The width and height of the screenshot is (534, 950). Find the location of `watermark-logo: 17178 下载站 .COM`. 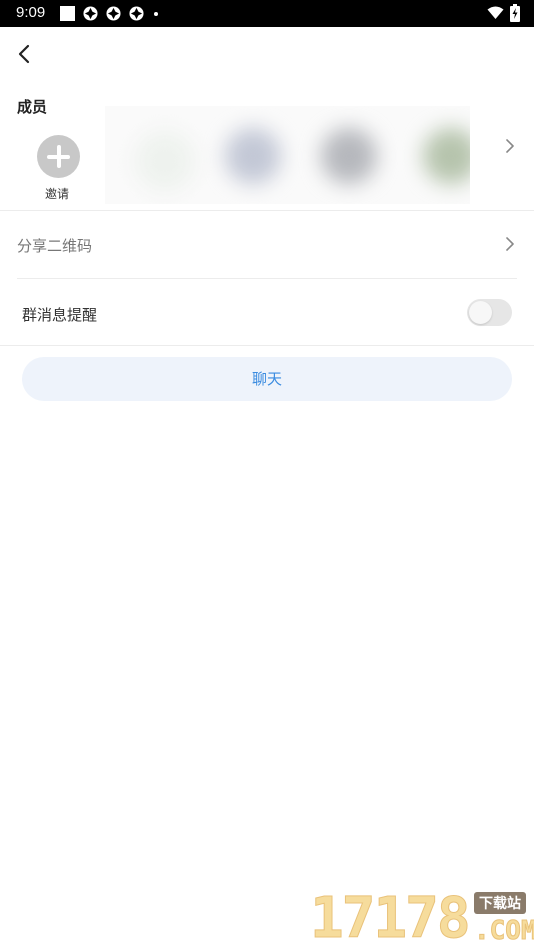

watermark-logo: 17178 下载站 .COM is located at coordinates (422, 918).